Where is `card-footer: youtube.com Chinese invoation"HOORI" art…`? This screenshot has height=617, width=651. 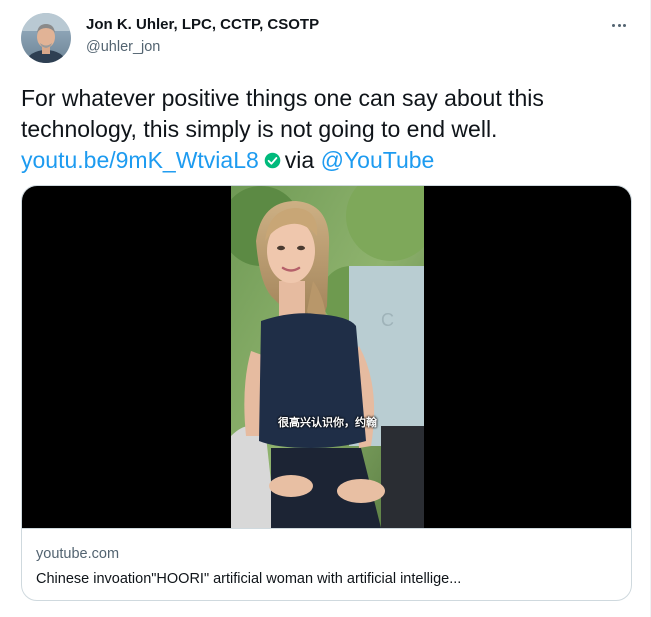 card-footer: youtube.com Chinese invoation"HOORI" art… is located at coordinates (326, 564).